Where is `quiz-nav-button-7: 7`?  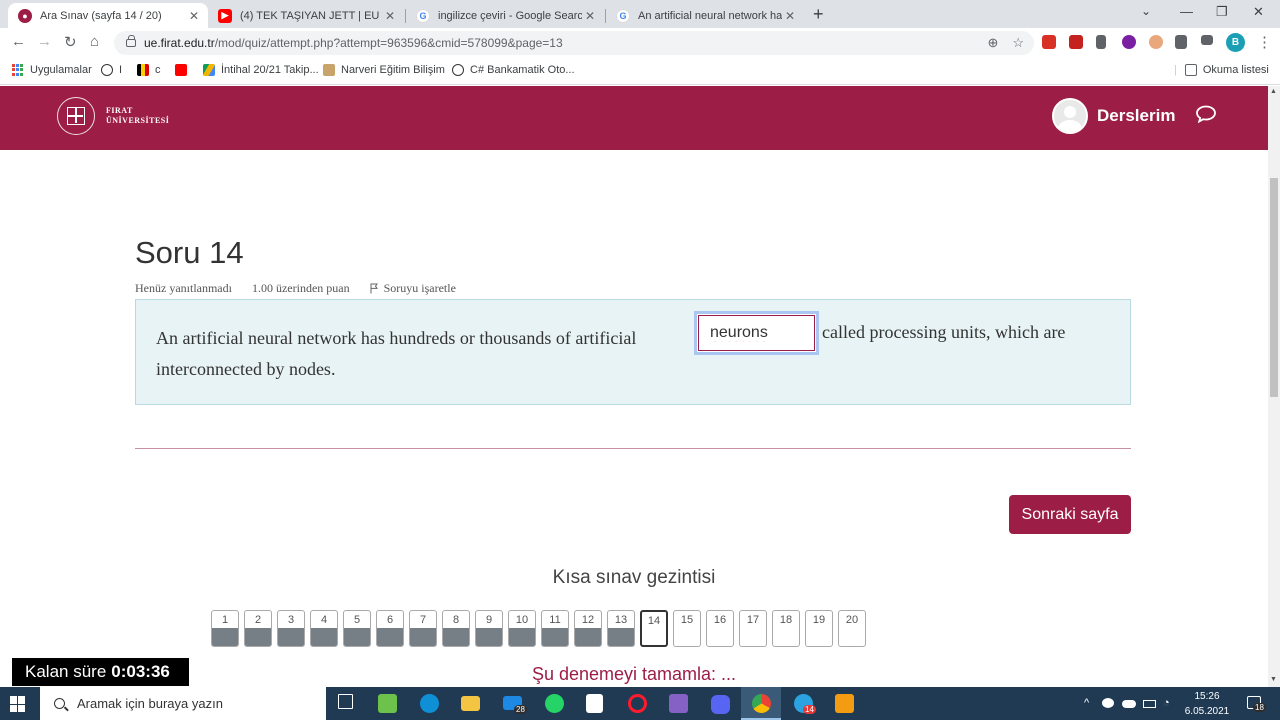
quiz-nav-button-7: 7 is located at coordinates (423, 628).